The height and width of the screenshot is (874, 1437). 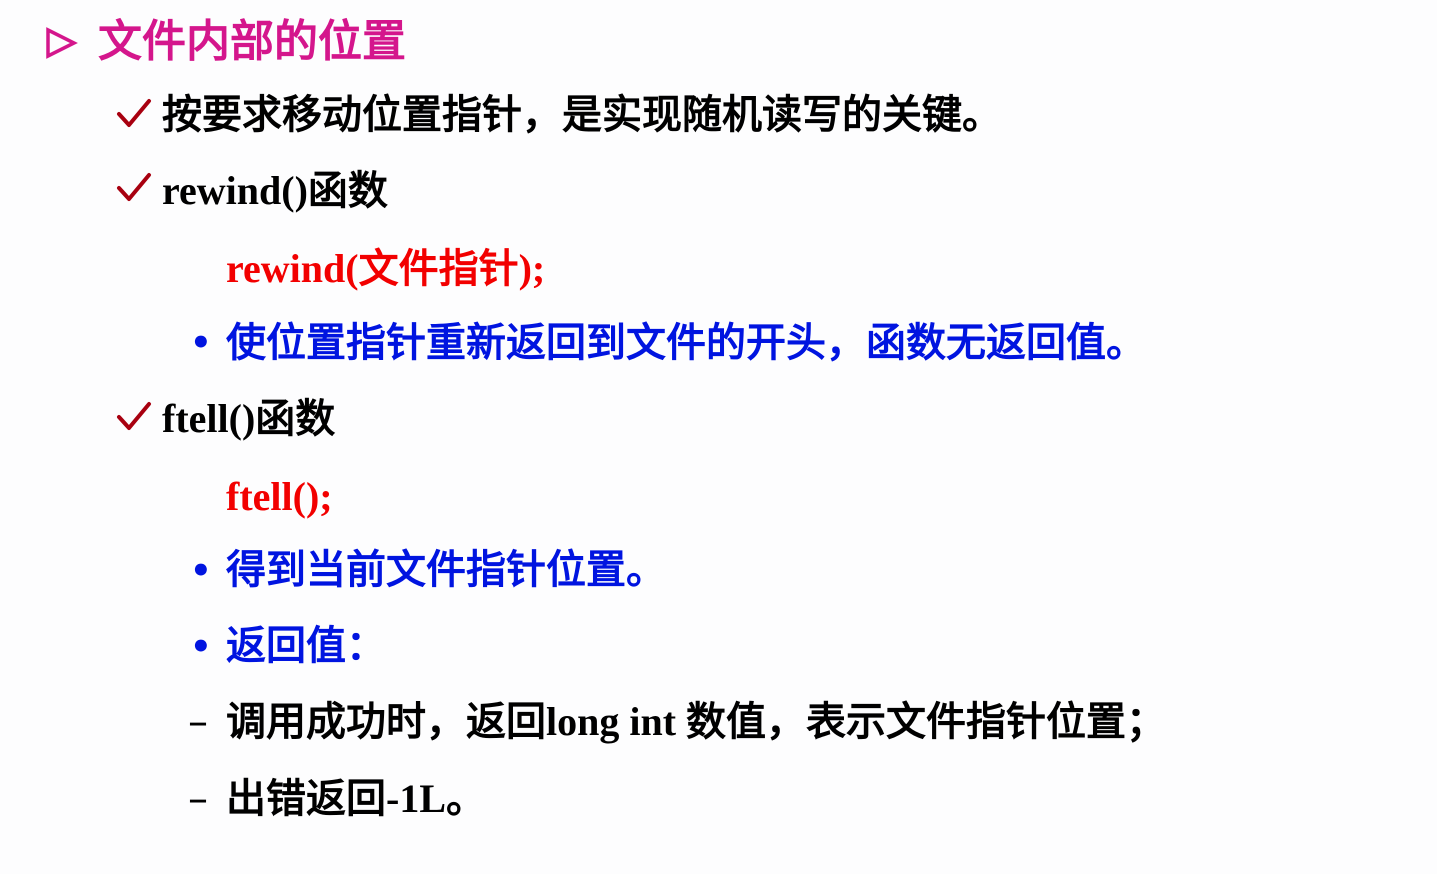 What do you see at coordinates (386, 722) in the screenshot?
I see `return-success-a: 调用成功时，返回` at bounding box center [386, 722].